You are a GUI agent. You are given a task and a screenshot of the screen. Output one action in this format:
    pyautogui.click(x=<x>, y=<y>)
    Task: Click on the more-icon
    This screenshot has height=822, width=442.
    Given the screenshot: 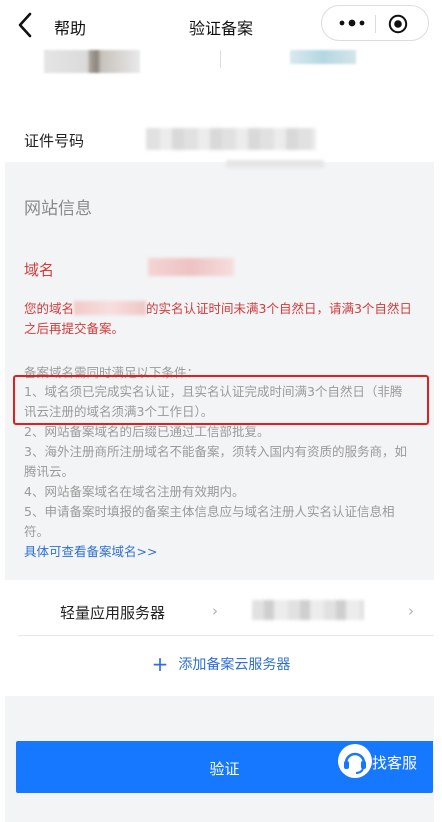 What is the action you would take?
    pyautogui.click(x=352, y=23)
    